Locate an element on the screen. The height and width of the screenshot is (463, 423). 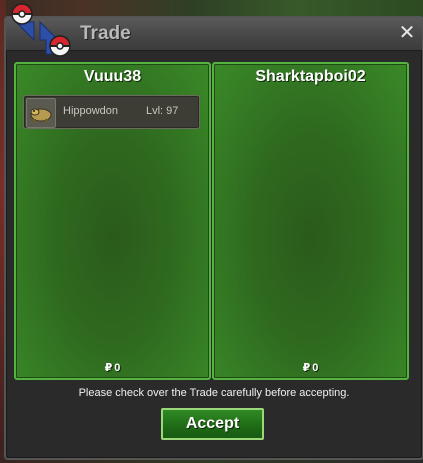
money-value-left: 0 is located at coordinates (117, 368).